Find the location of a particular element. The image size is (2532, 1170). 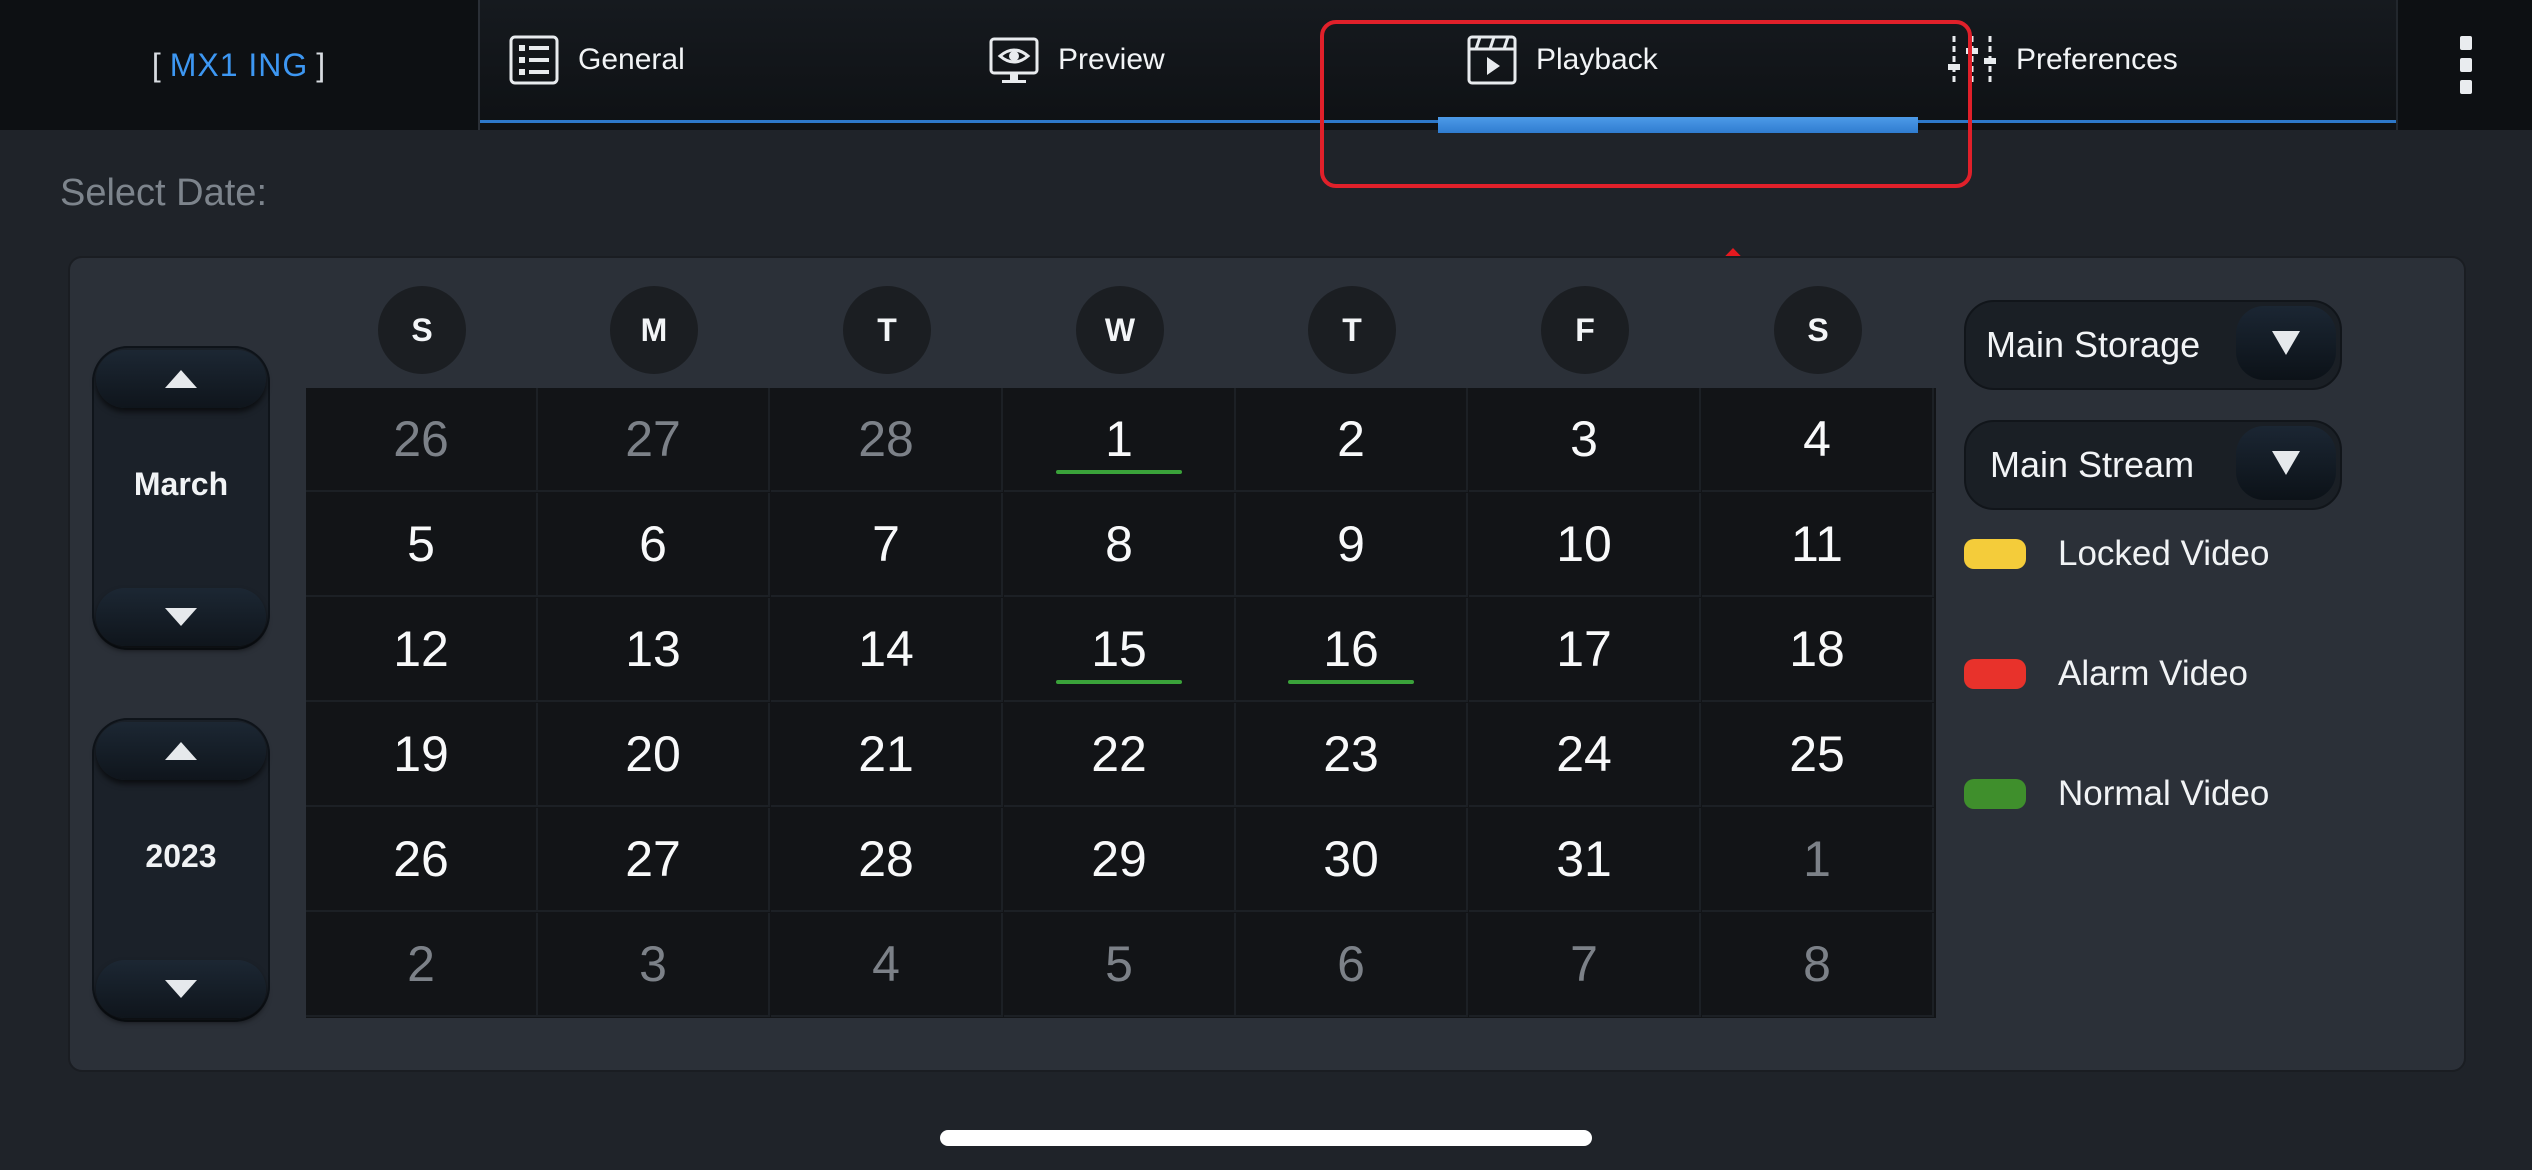

calendar-day-number: 28 is located at coordinates (886, 439).